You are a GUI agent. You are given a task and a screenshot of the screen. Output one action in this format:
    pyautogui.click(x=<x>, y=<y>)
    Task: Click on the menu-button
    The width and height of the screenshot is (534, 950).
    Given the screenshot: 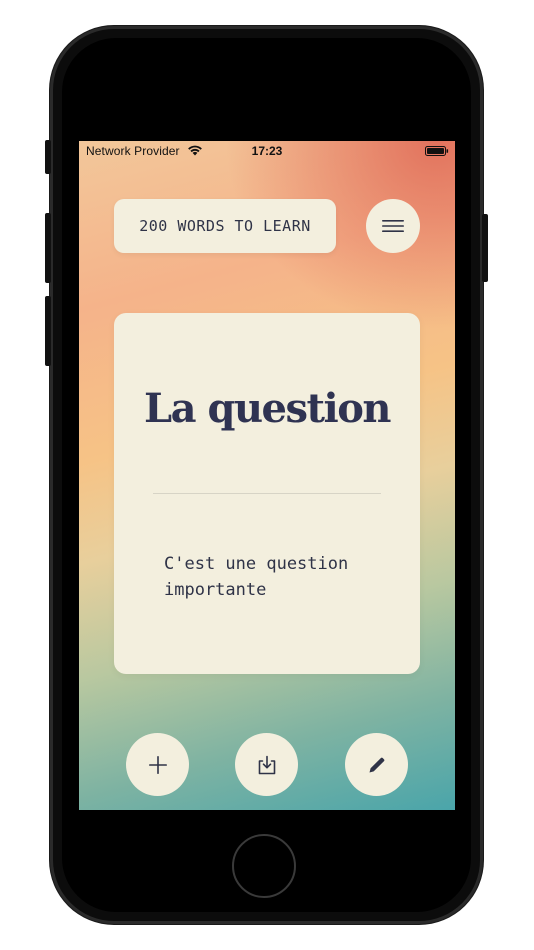 What is the action you would take?
    pyautogui.click(x=393, y=226)
    